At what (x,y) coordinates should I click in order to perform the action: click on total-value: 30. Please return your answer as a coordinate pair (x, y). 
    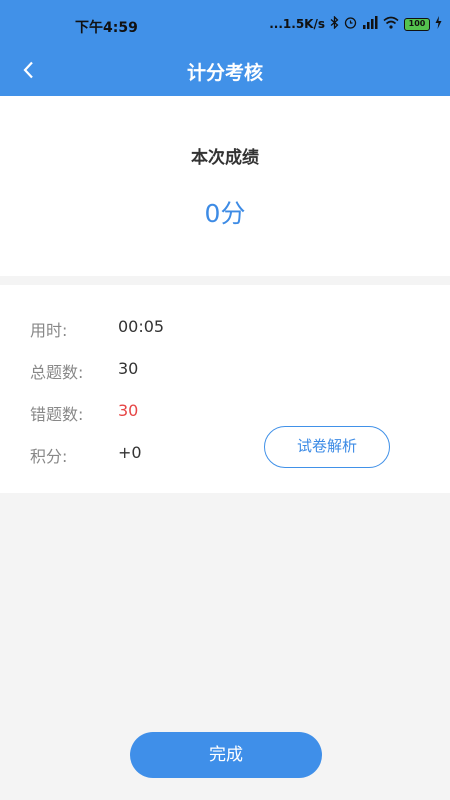
    Looking at the image, I should click on (128, 368).